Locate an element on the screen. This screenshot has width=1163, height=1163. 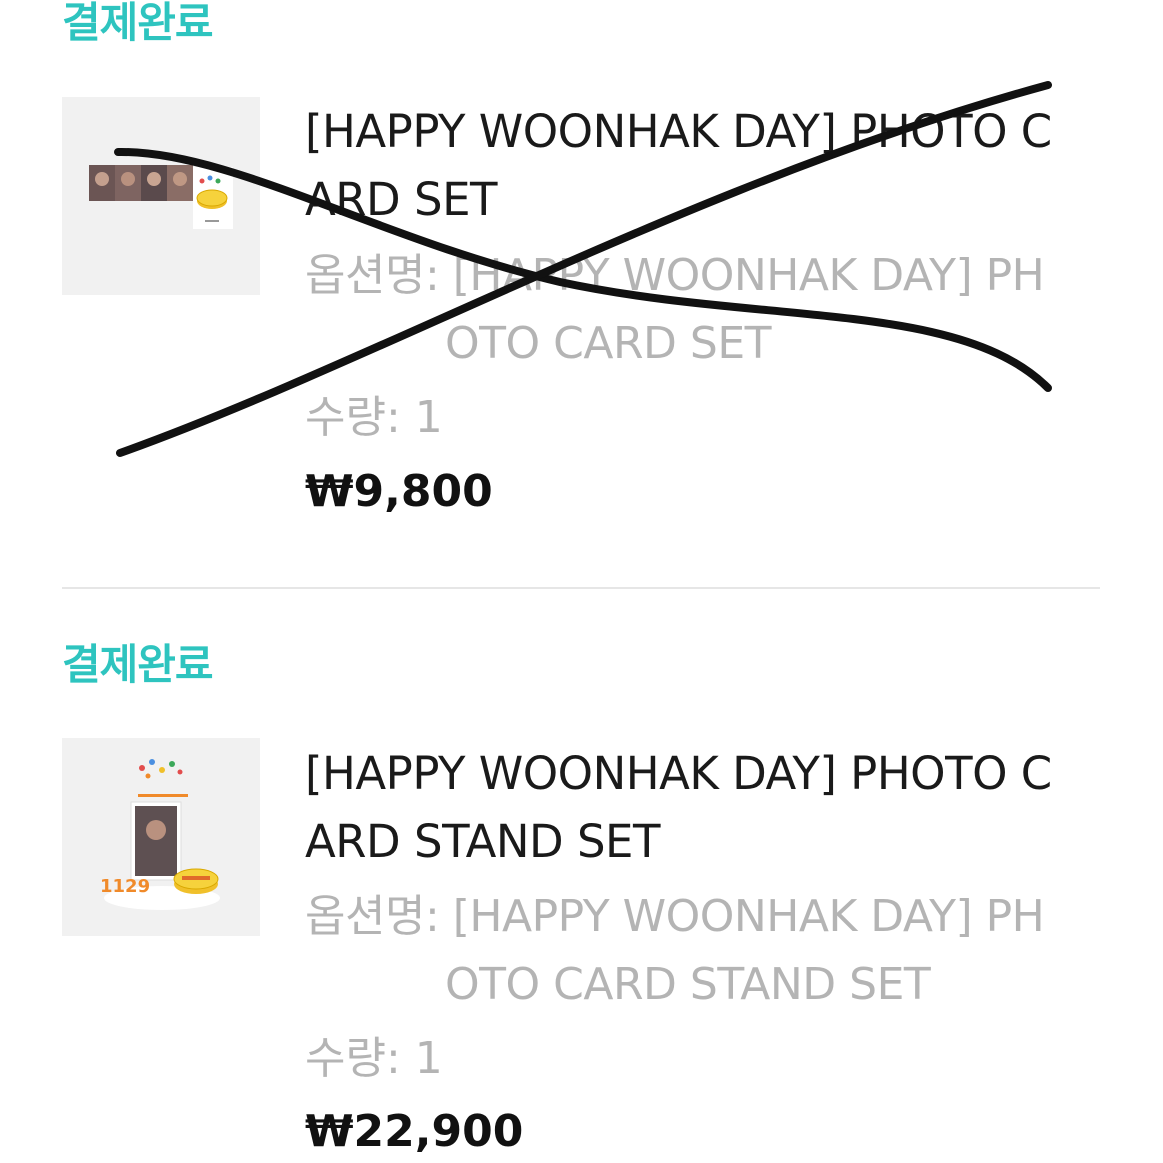
product-price: ₩9,800 is located at coordinates (399, 491).